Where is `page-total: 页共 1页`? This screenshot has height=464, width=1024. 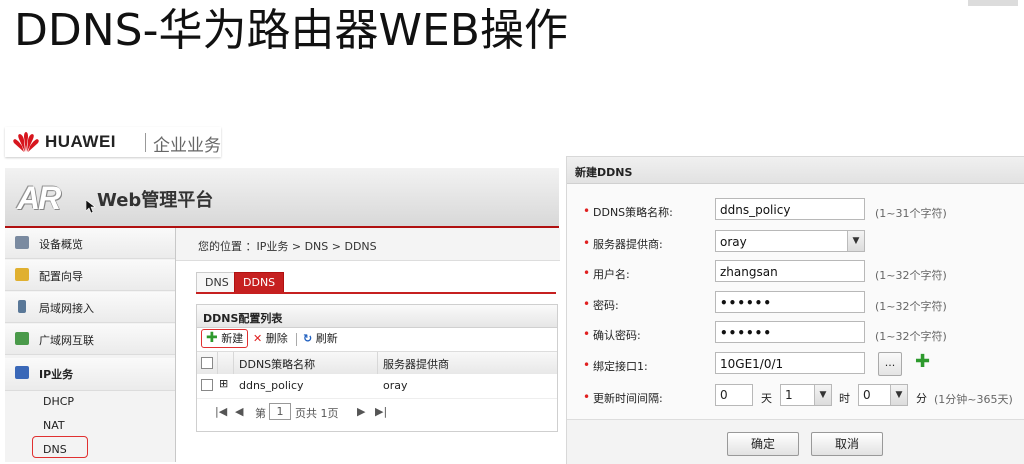
page-total: 页共 1页 is located at coordinates (317, 413).